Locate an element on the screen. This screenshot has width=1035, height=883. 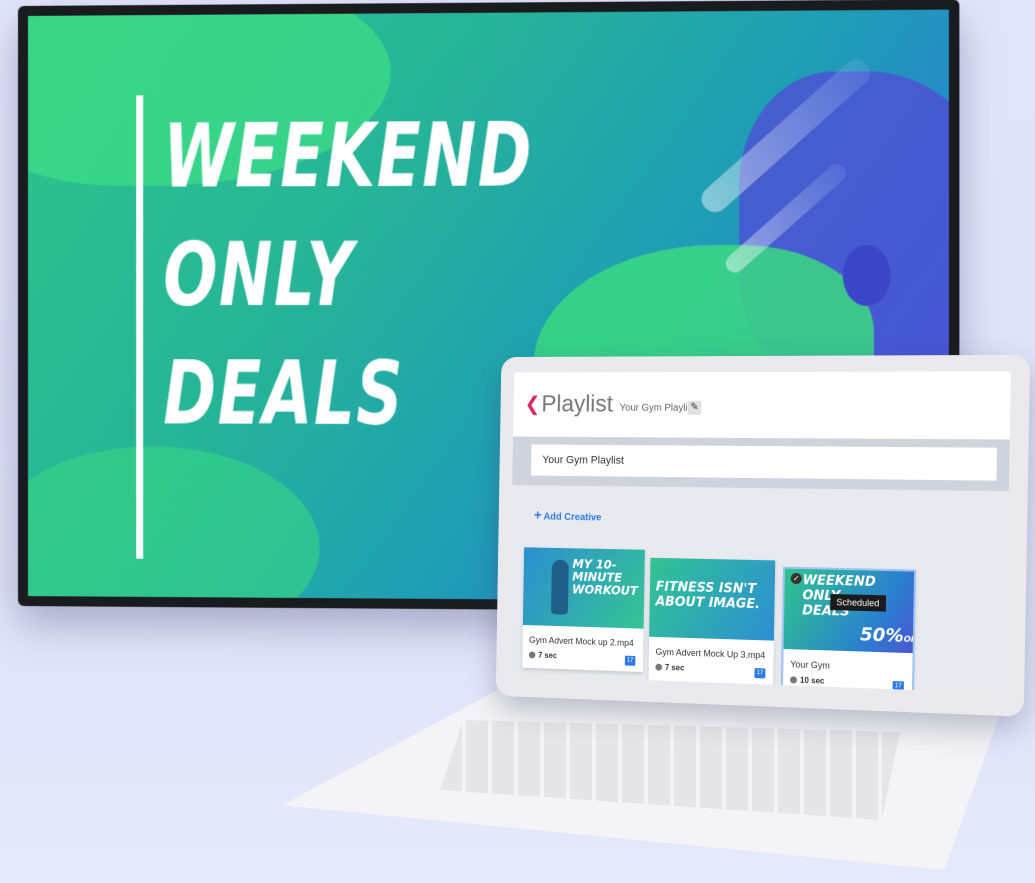
creative-thumbnail: FITNESS ISN'T ABOUT IMAGE. is located at coordinates (712, 599).